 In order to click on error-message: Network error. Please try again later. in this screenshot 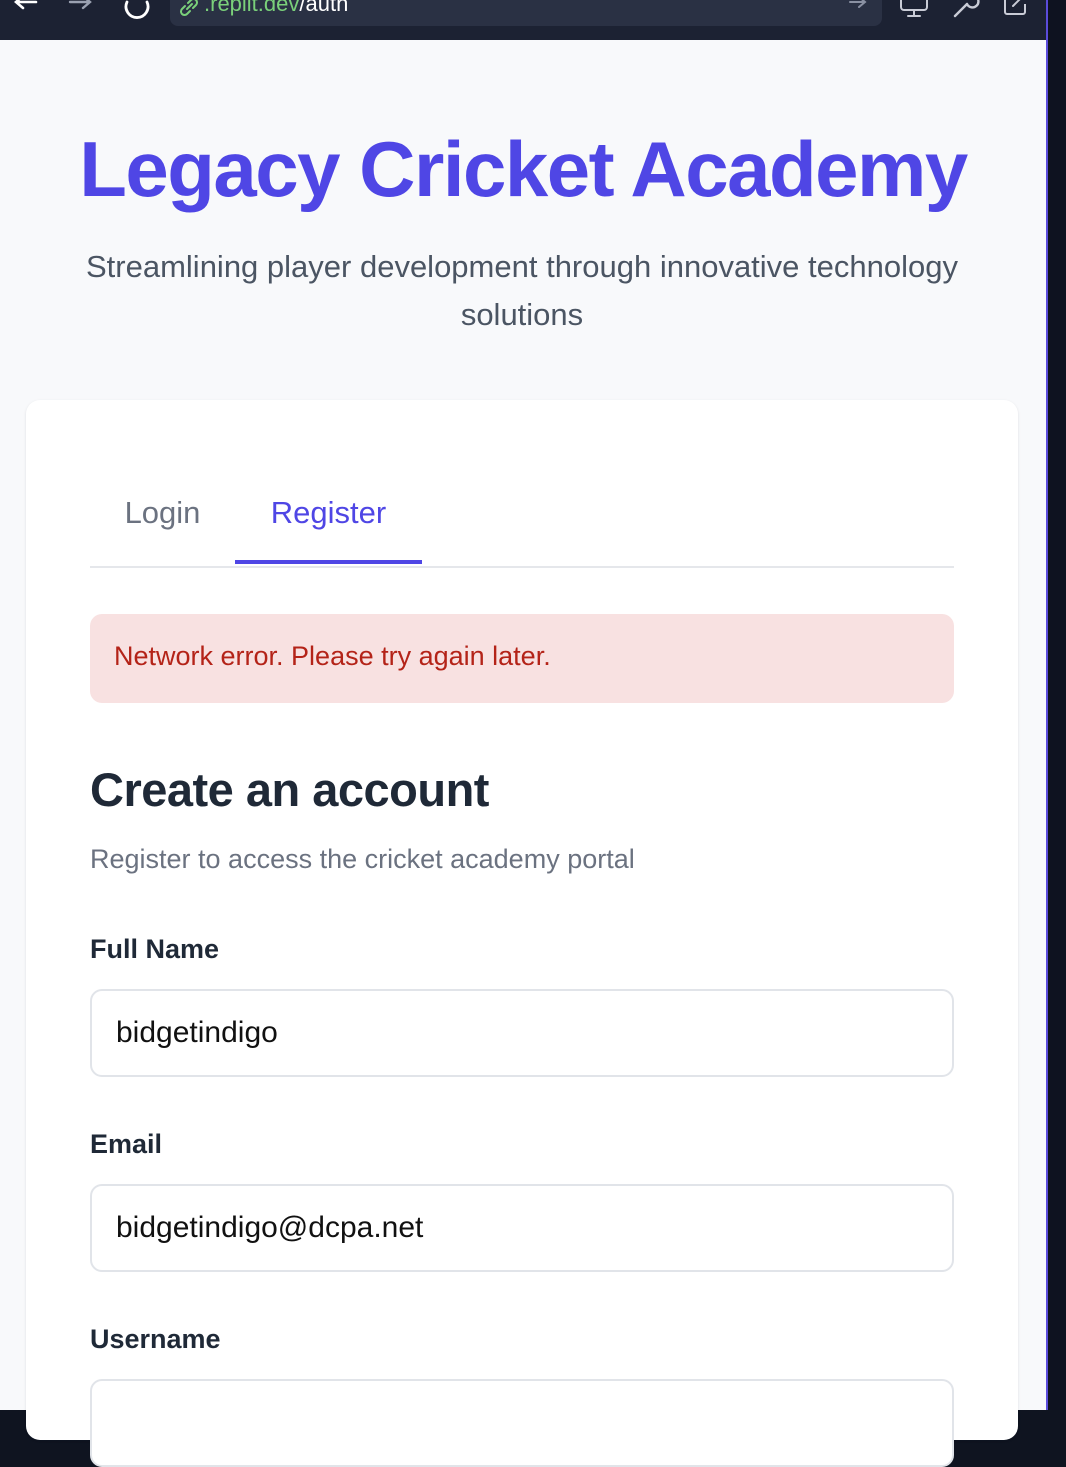, I will do `click(332, 656)`.